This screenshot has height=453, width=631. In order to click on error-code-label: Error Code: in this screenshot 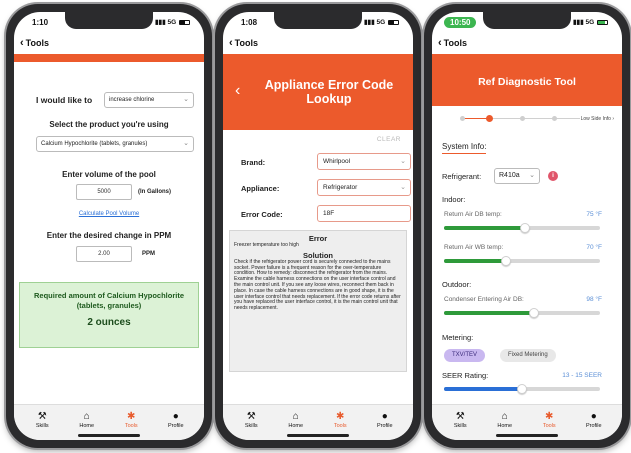, I will do `click(262, 214)`.